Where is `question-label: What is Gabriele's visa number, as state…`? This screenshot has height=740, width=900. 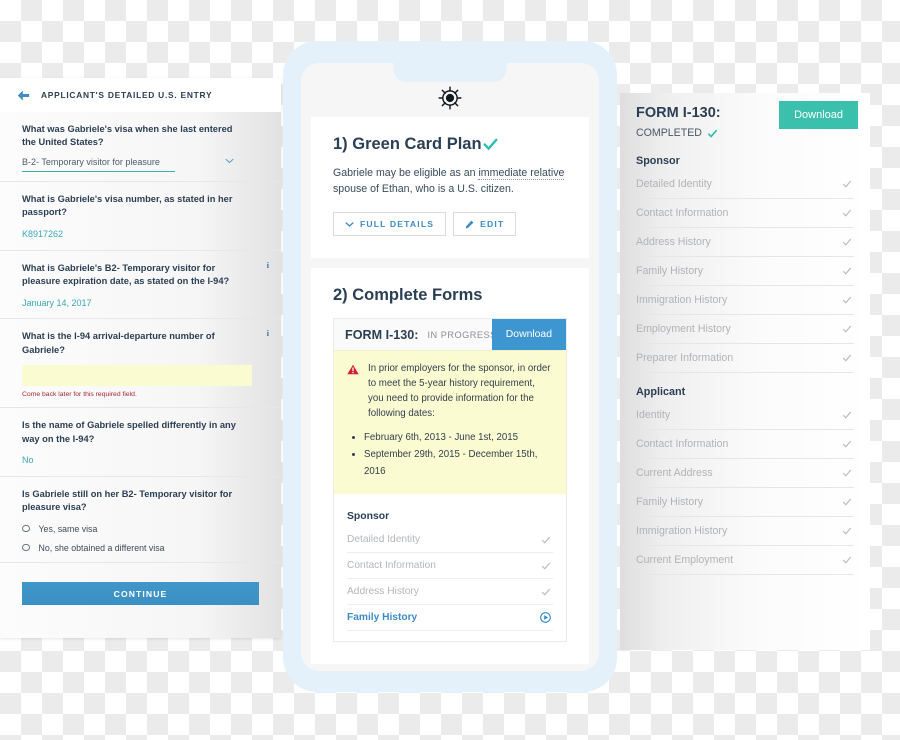 question-label: What is Gabriele's visa number, as state… is located at coordinates (127, 205).